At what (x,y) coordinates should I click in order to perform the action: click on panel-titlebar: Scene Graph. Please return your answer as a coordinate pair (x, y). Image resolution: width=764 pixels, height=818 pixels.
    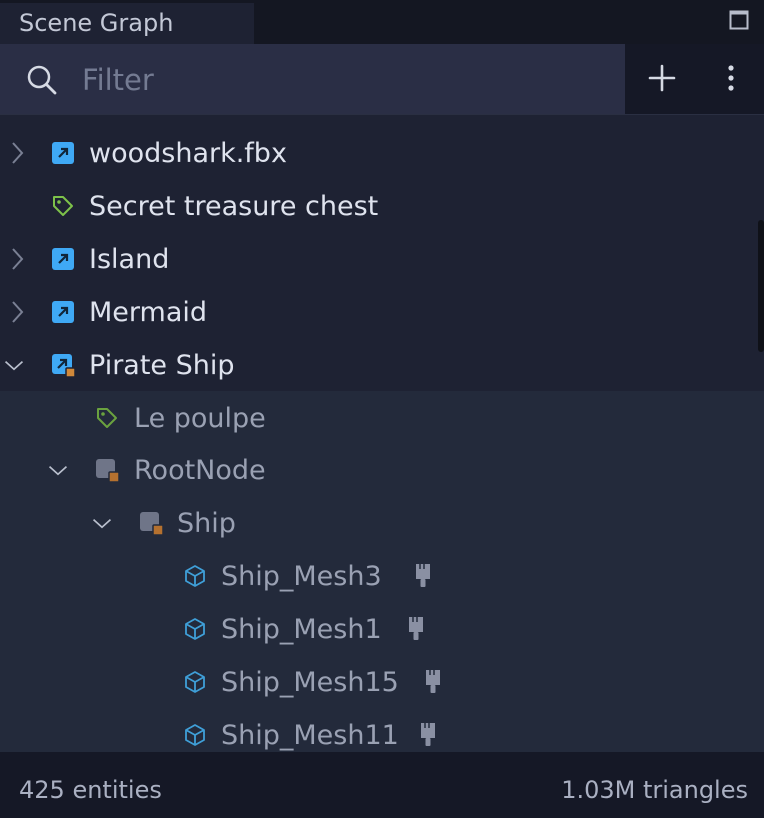
    Looking at the image, I should click on (382, 22).